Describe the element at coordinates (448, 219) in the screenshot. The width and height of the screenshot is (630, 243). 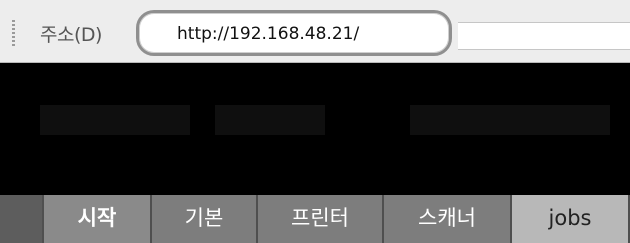
I see `tab-scanner: 스캐너` at that location.